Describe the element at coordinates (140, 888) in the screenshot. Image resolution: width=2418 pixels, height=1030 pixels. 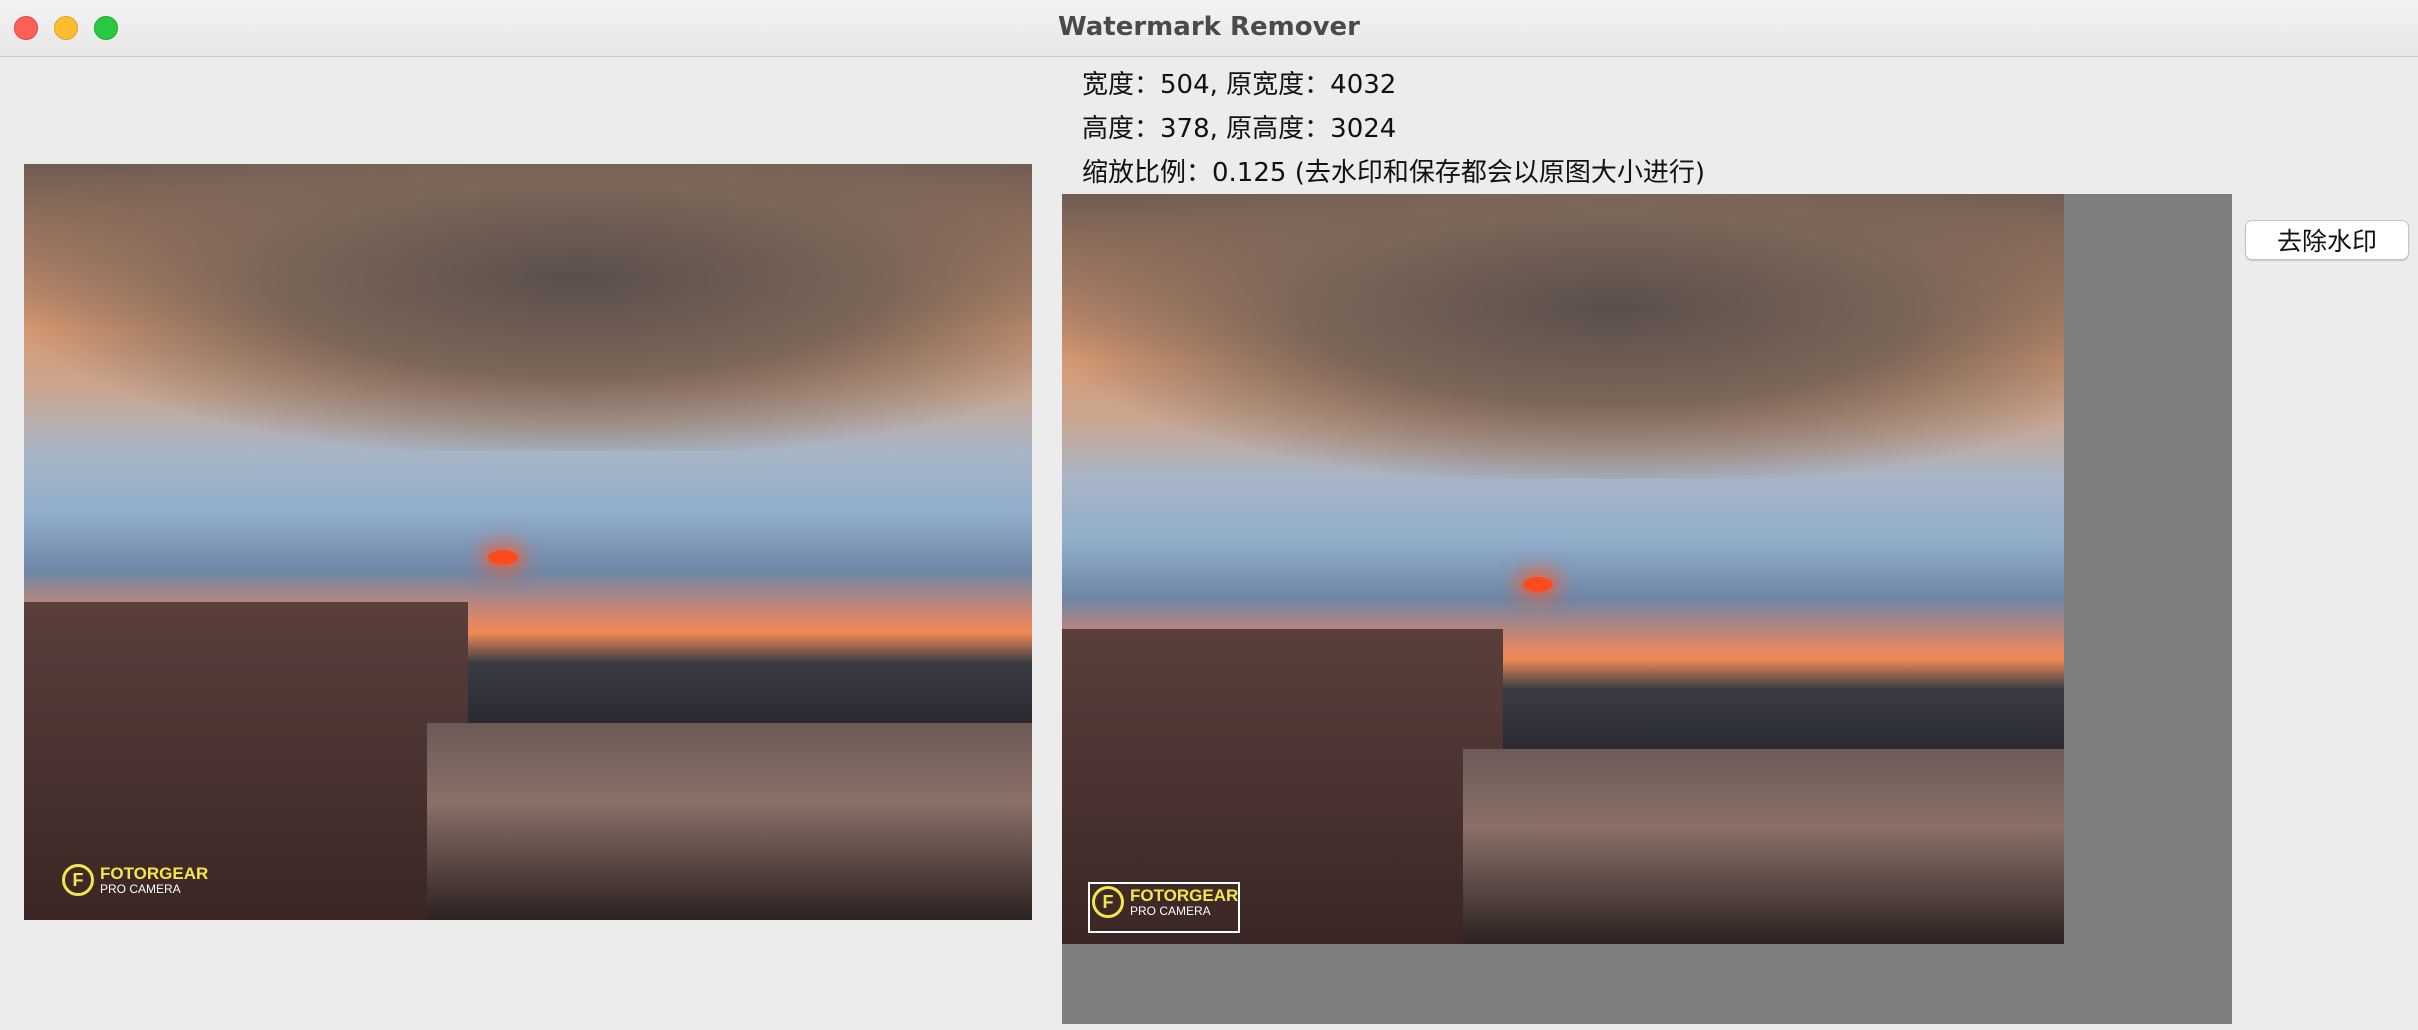
I see `watermark-sub: PRO CAMERA` at that location.